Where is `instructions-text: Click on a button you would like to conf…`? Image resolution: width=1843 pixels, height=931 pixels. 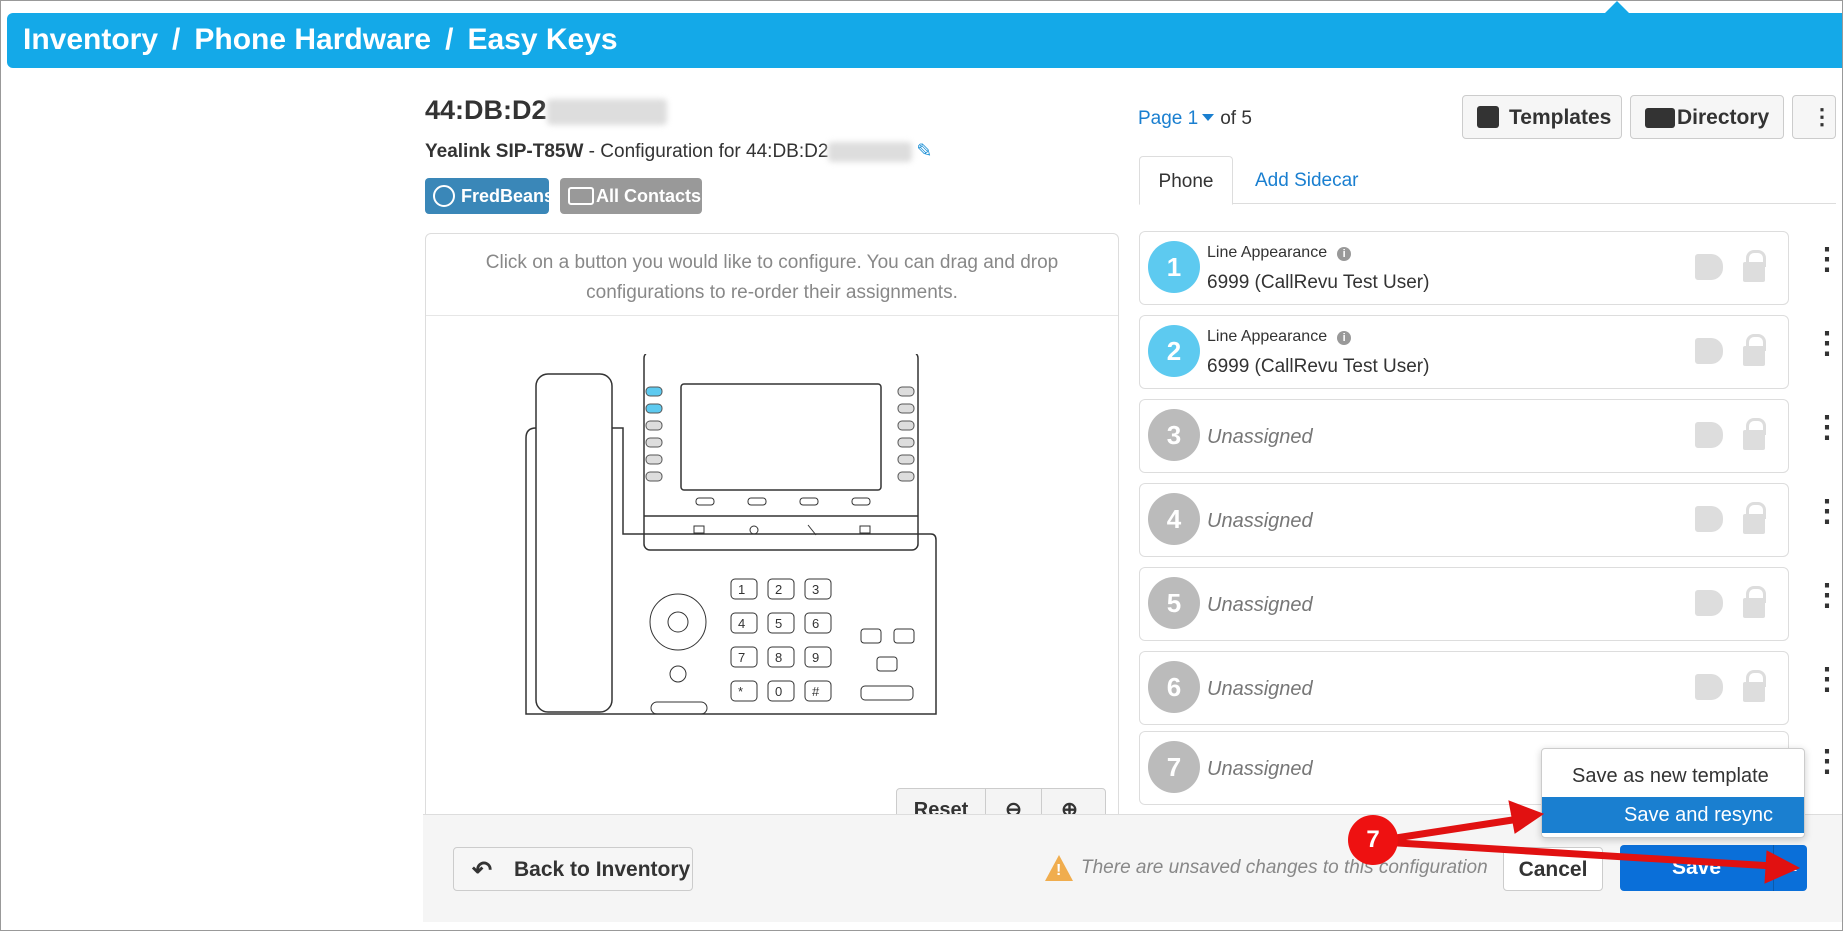
instructions-text: Click on a button you would like to conf… is located at coordinates (772, 275).